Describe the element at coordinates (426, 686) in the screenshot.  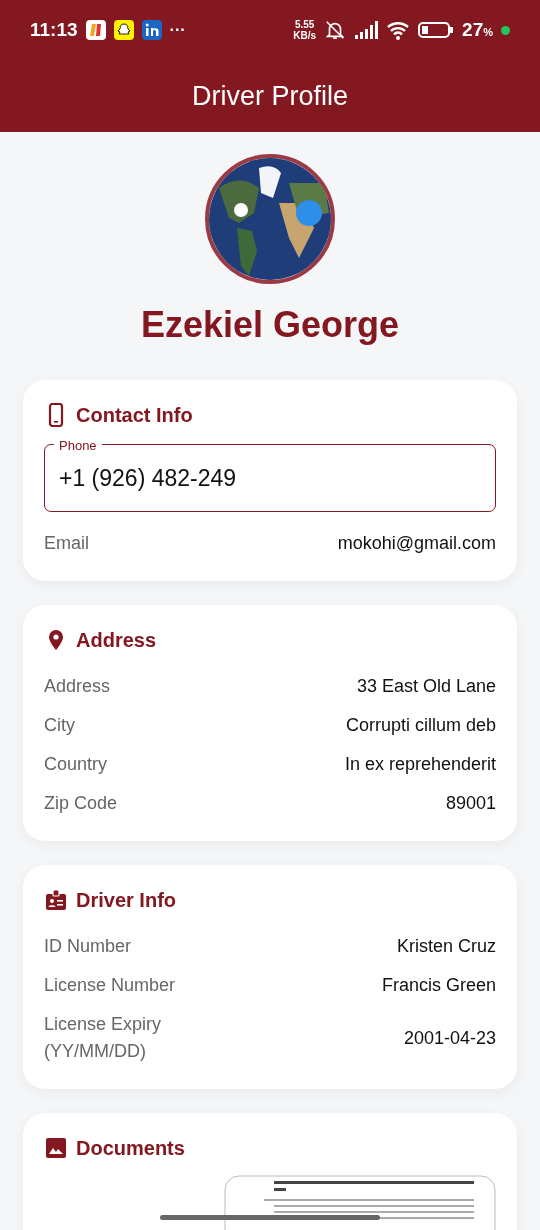
I see `field-value: 33 East Old Lane` at that location.